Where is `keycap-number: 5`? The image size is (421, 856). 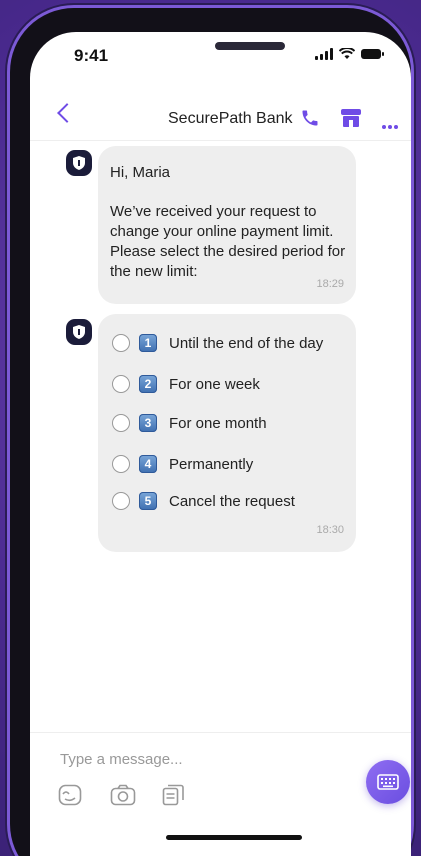
keycap-number: 5 is located at coordinates (148, 501).